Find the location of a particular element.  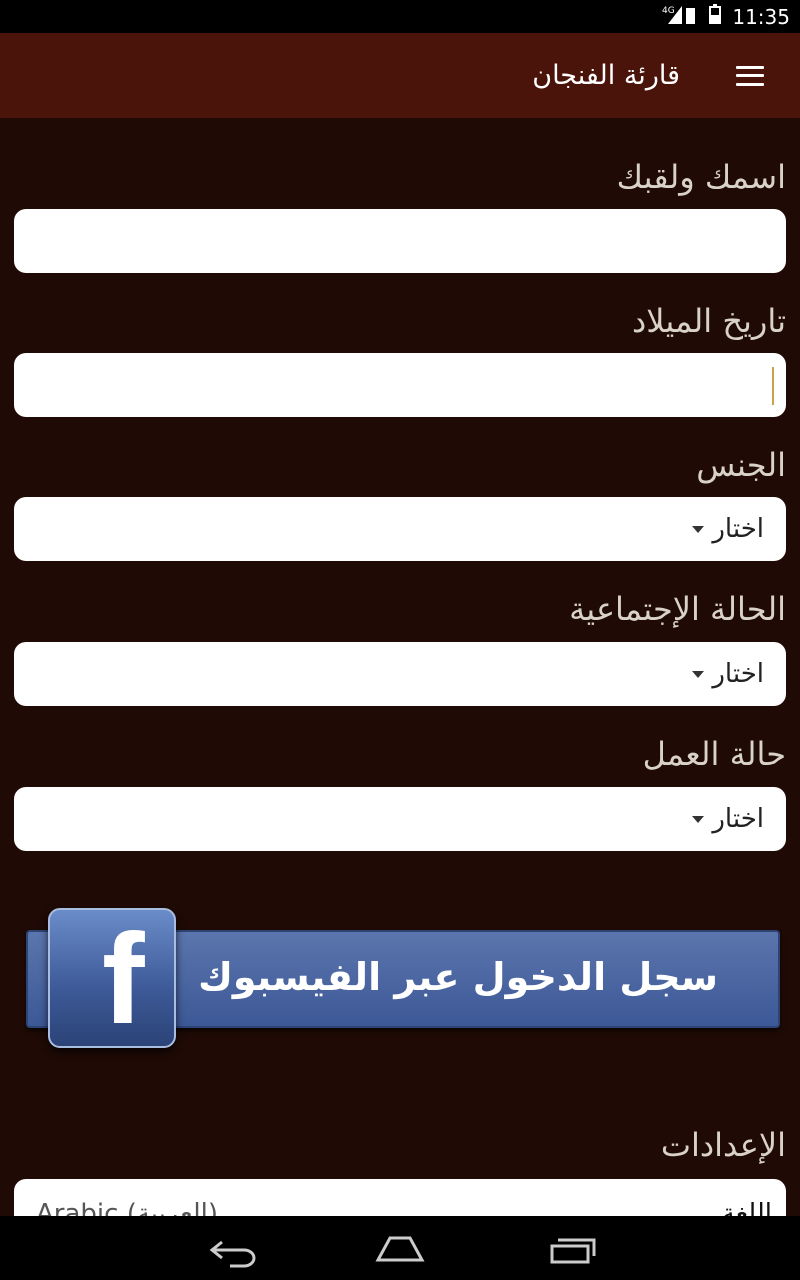

marital-status-select: اختار is located at coordinates (400, 674).